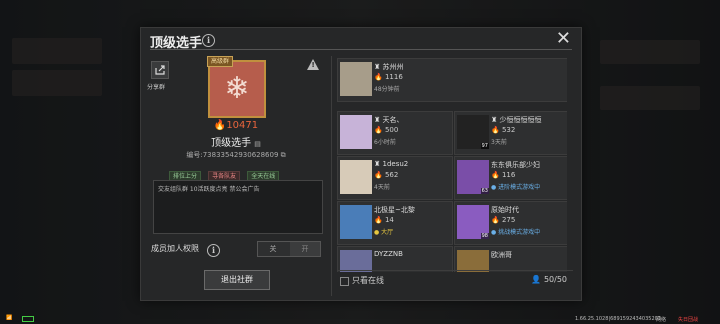  Describe the element at coordinates (388, 254) in the screenshot. I see `member-name: DYZZNB` at that location.